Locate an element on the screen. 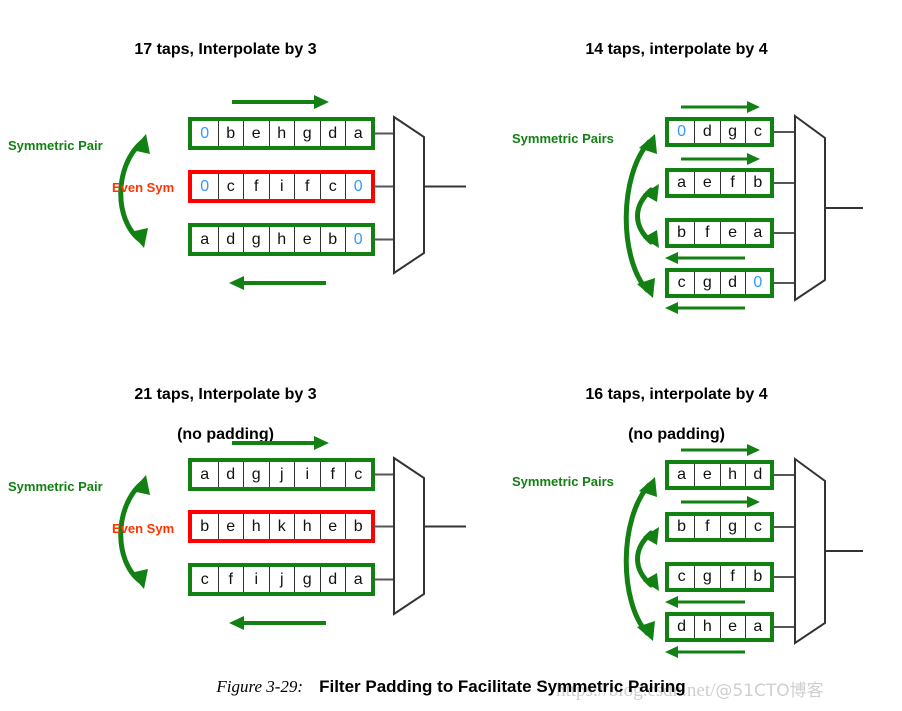 The height and width of the screenshot is (711, 902). flow-arrow-left-bottom-left is located at coordinates (277, 623).